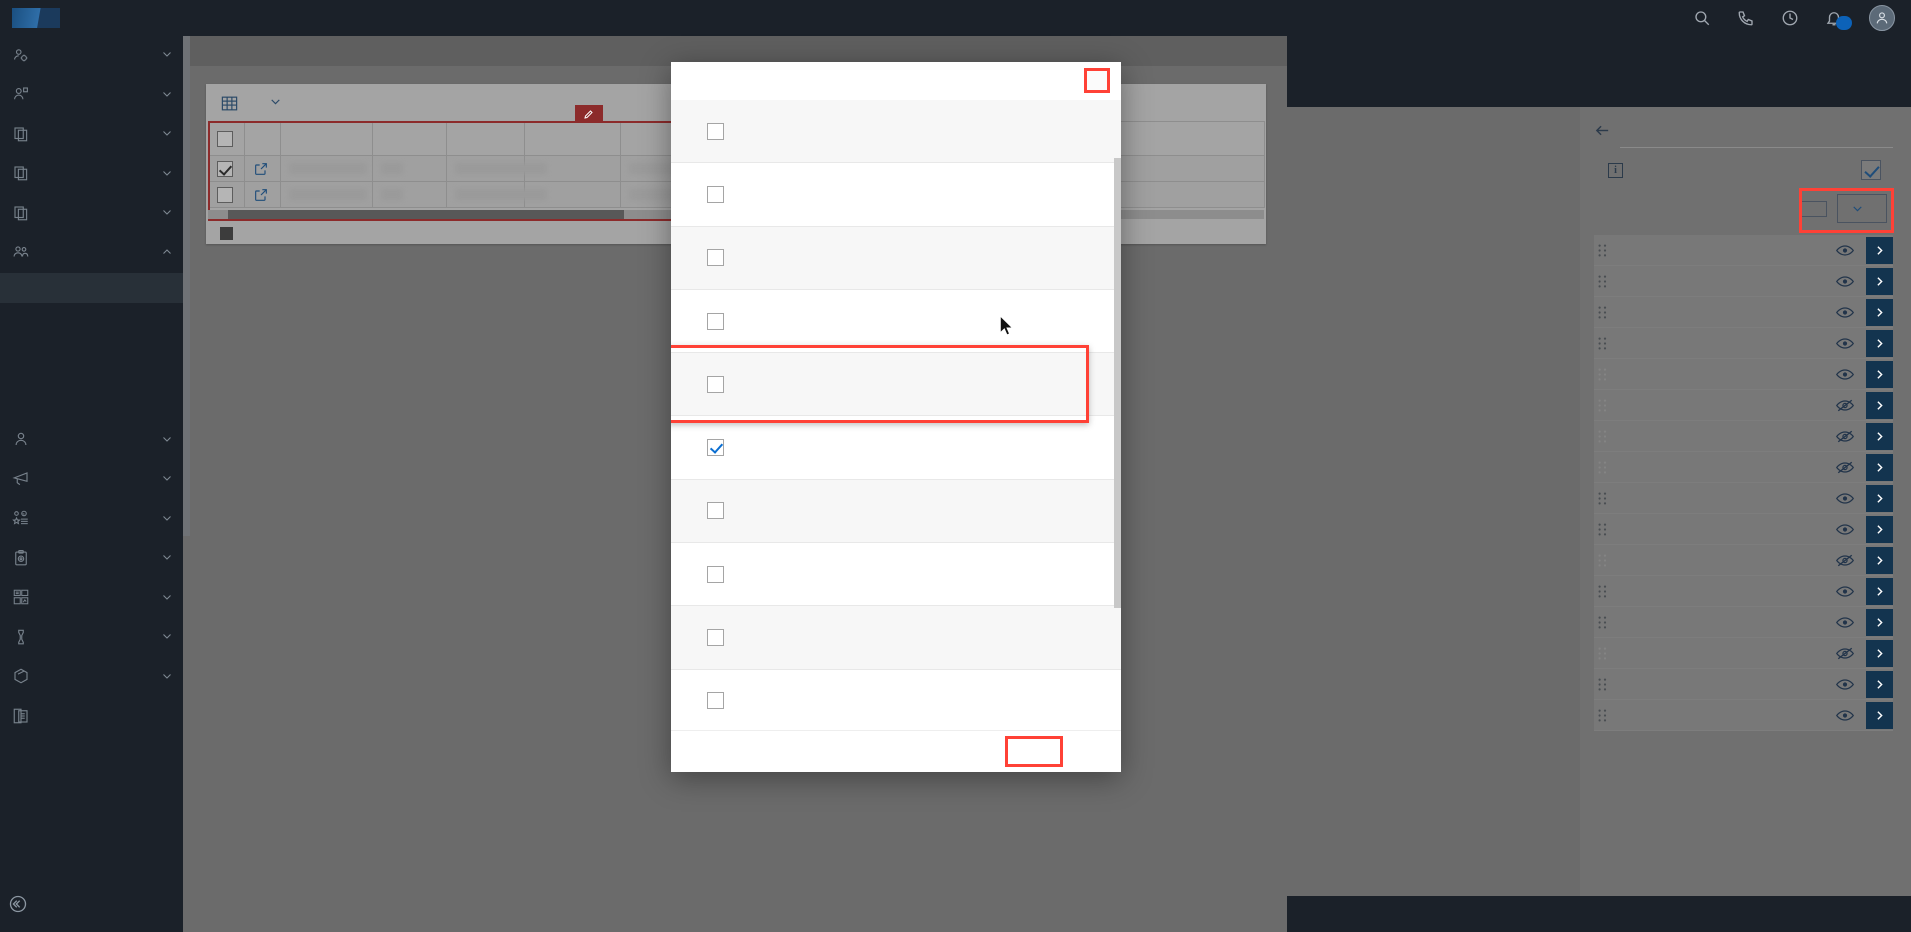  I want to click on edit-pencil-badge, so click(589, 114).